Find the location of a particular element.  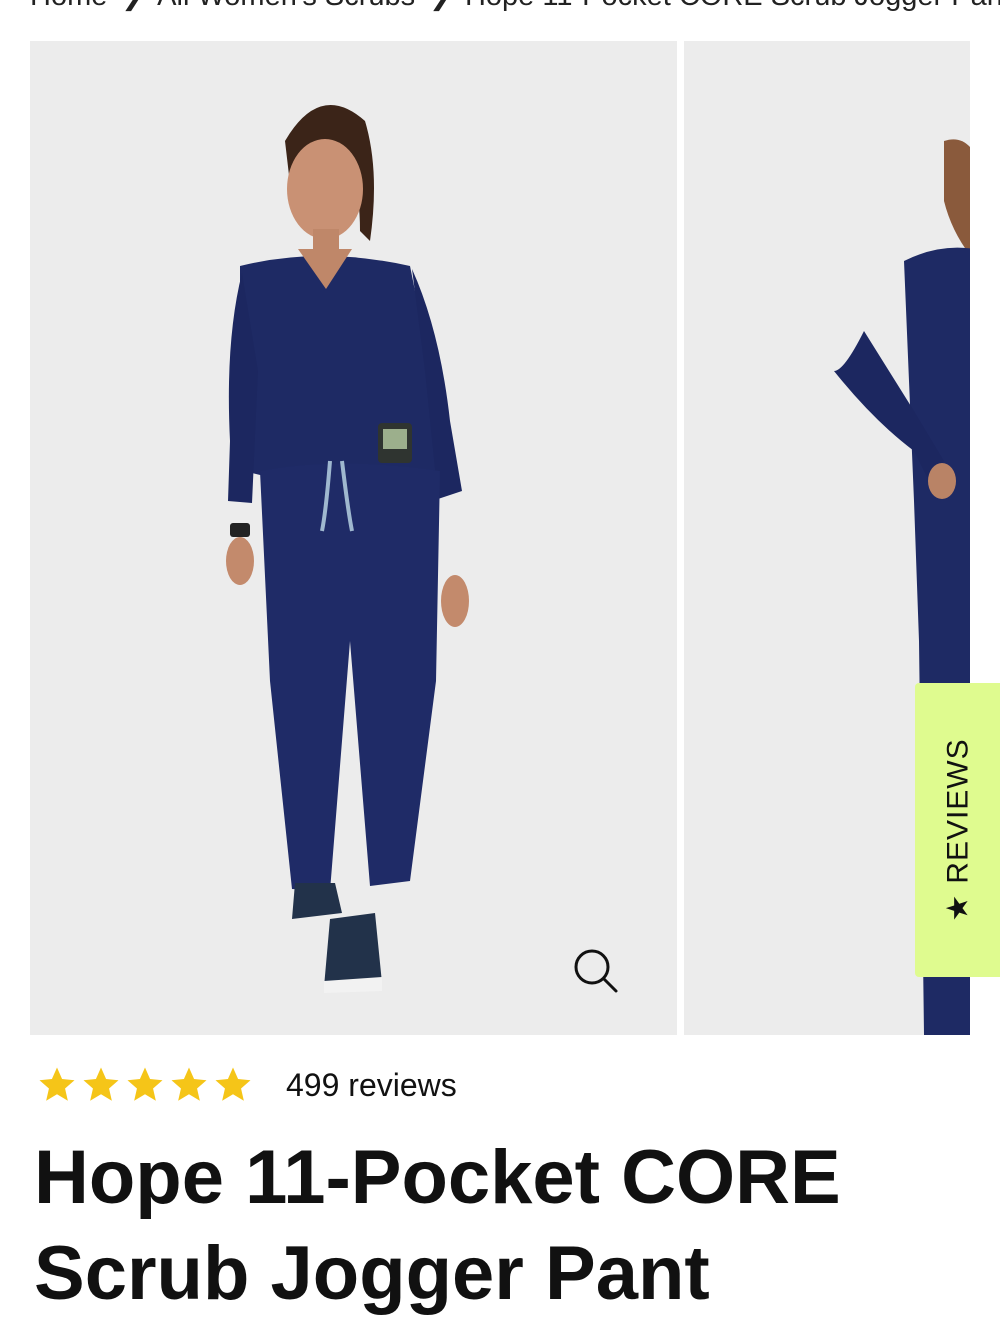

star-rating is located at coordinates (145, 1085).